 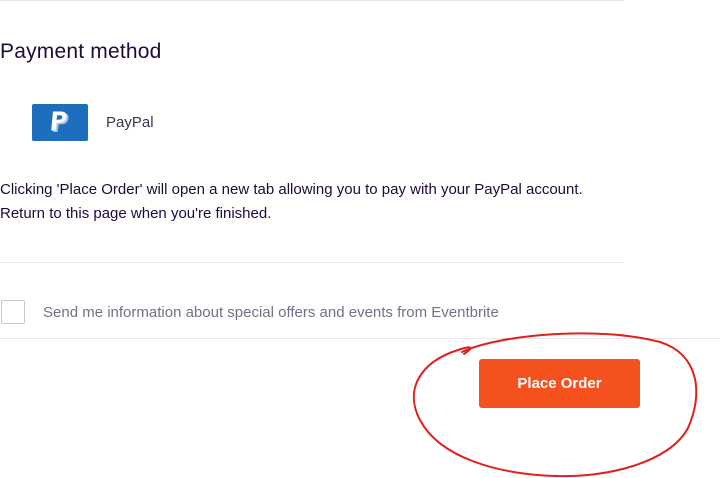 I want to click on payment-method-title: Payment method, so click(x=81, y=51).